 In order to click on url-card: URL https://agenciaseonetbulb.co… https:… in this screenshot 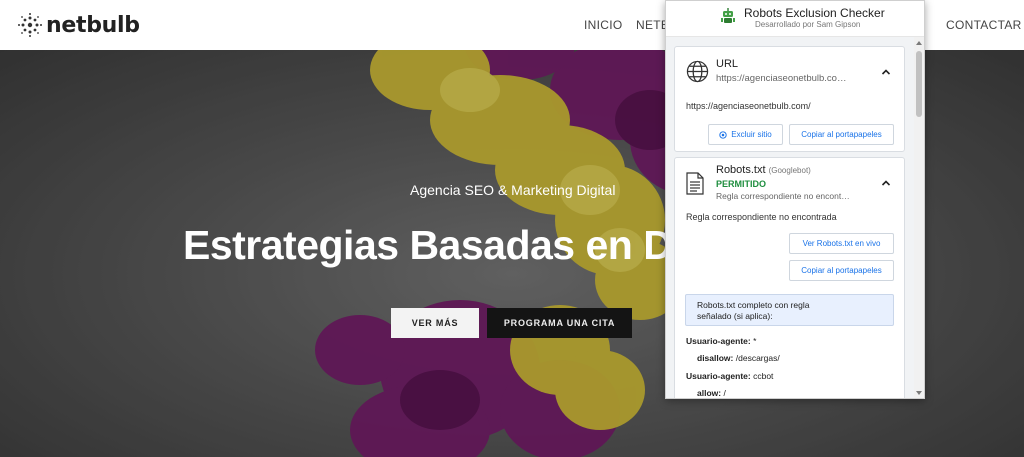, I will do `click(789, 99)`.